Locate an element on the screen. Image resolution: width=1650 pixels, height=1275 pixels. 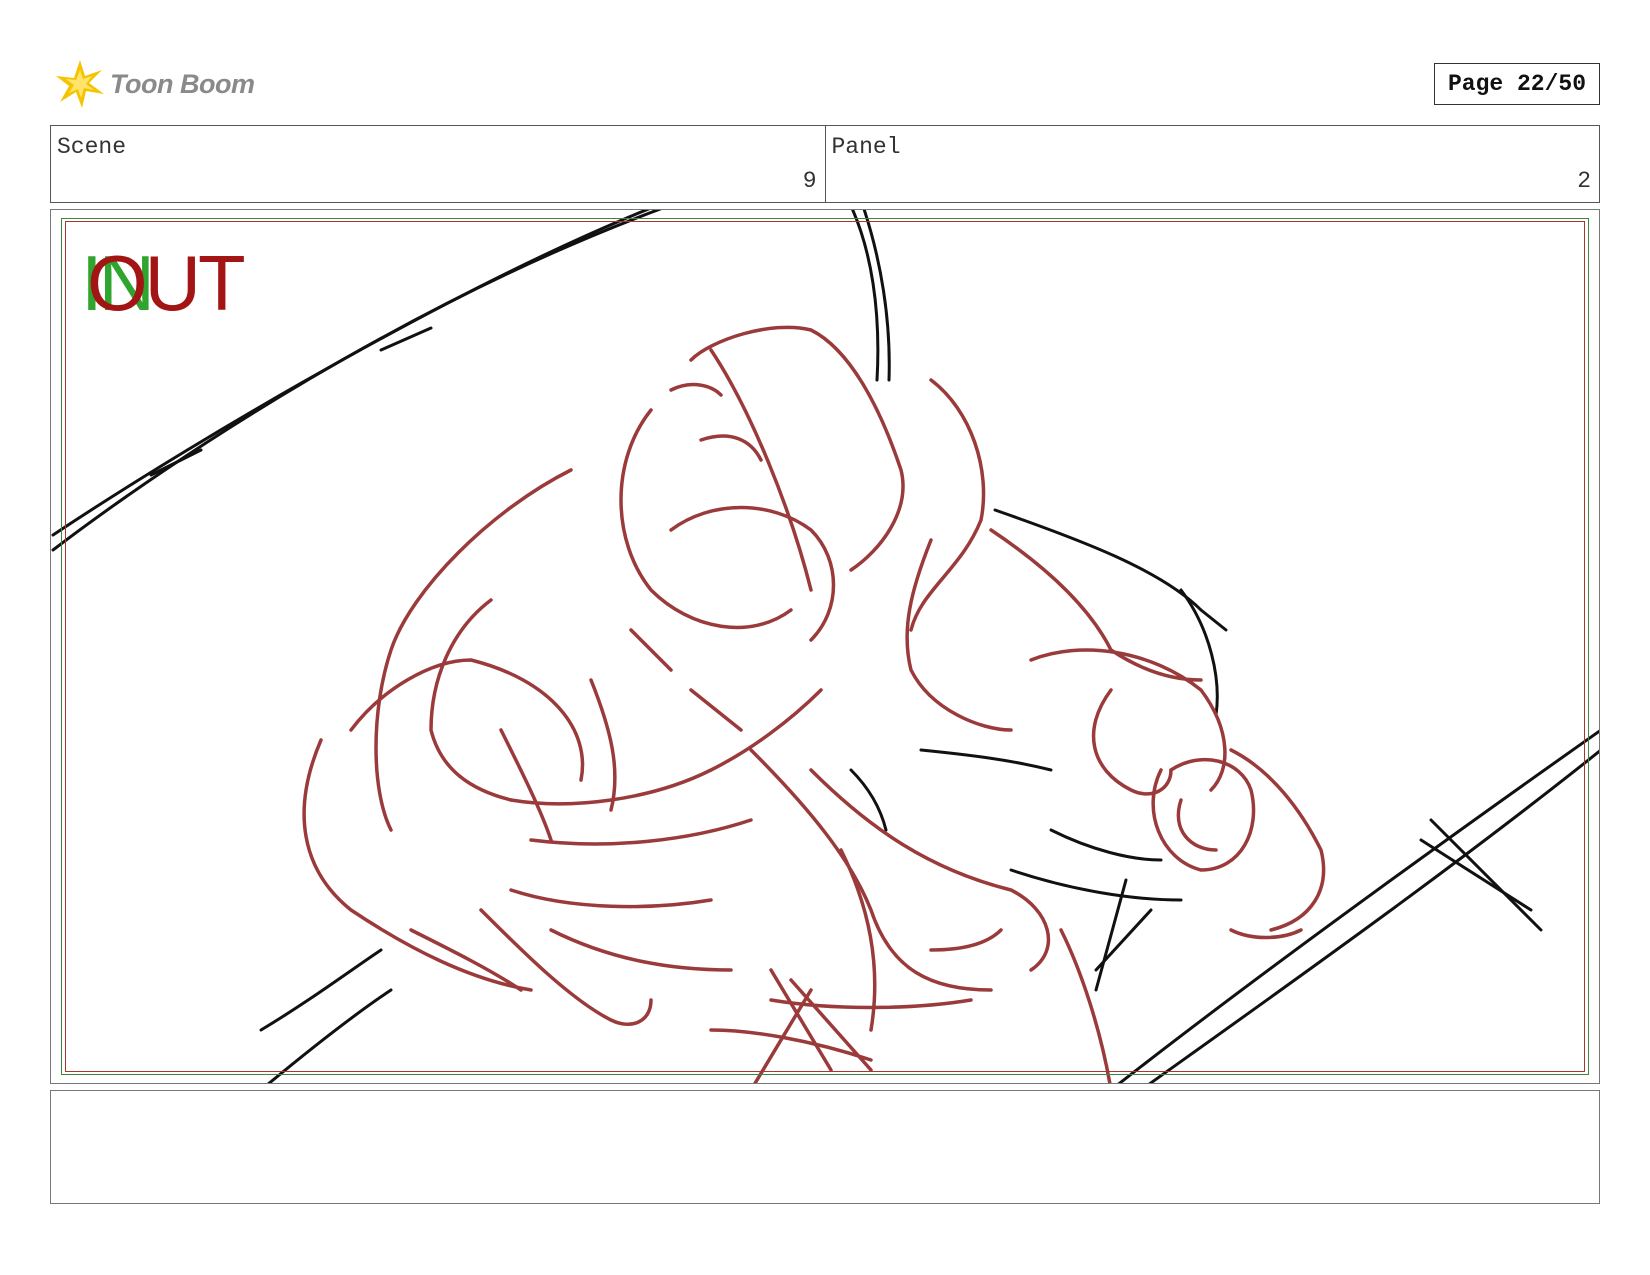
toon-boom-logo: Toon Boom is located at coordinates (159, 84).